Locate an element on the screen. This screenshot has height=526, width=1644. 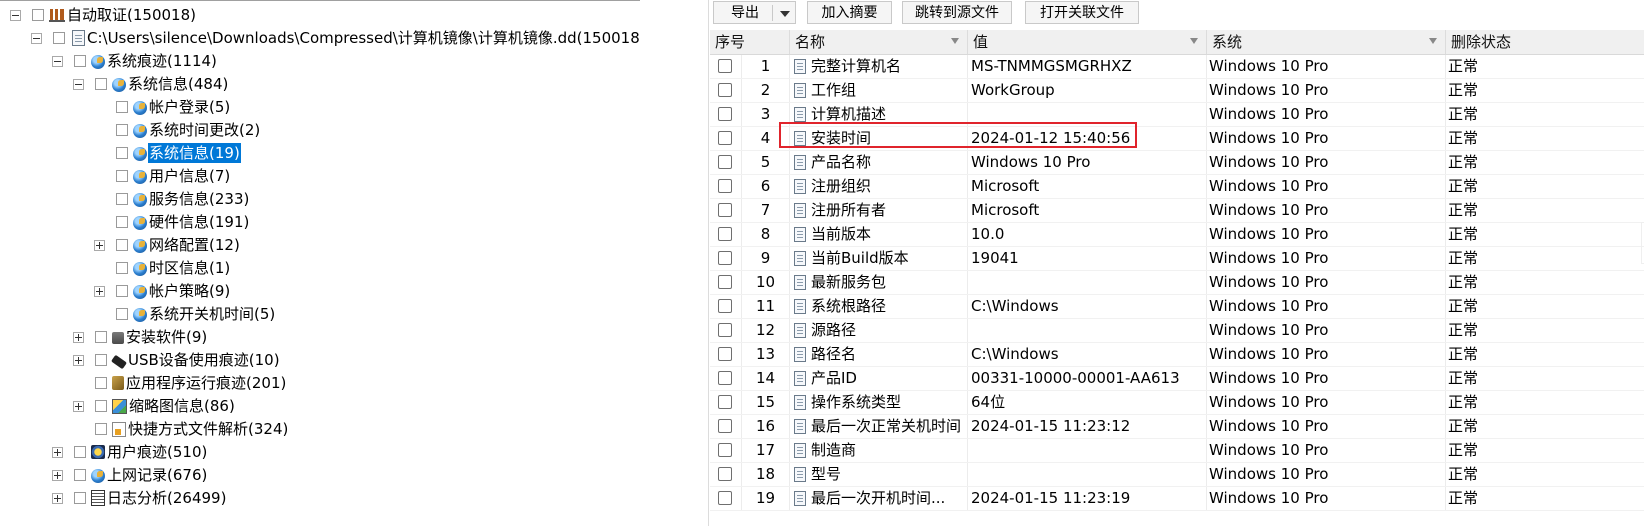
tree-node-thumbnail: 缩略图信息(86) is located at coordinates (154, 406).